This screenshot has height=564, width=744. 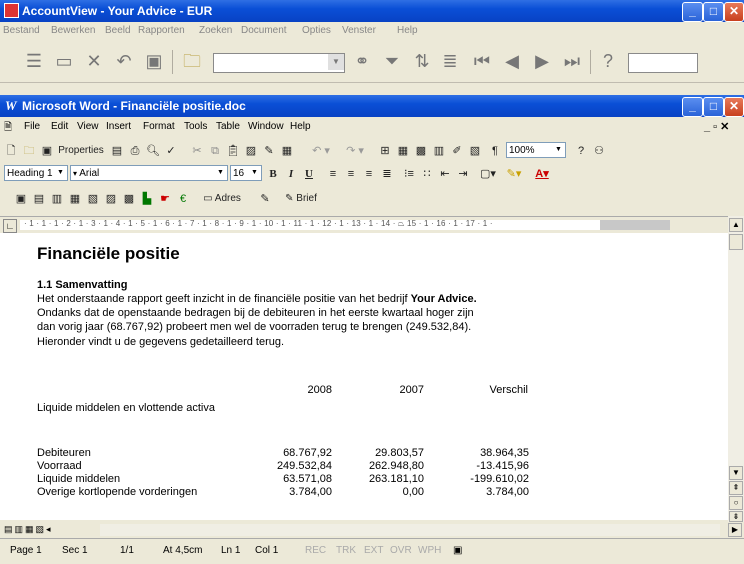 I want to click on tab-stop-icon: ∟, so click(x=10, y=226).